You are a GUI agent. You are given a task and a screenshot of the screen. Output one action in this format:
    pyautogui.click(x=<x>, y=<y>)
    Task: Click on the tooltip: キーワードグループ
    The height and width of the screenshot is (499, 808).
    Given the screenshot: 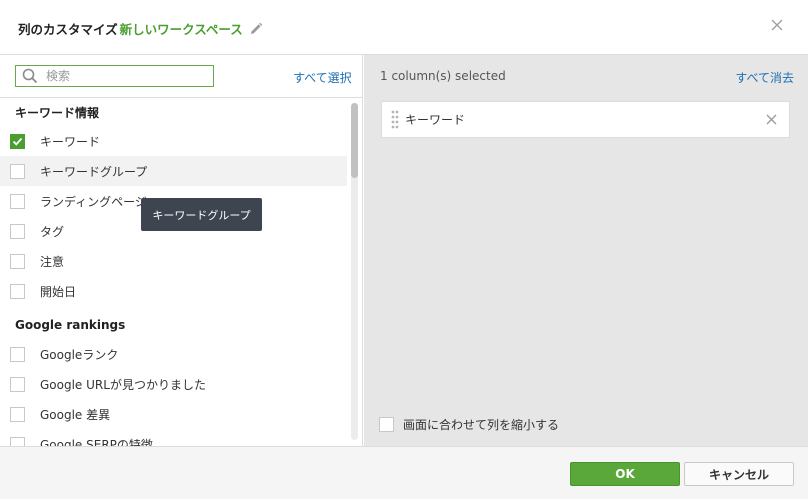 What is the action you would take?
    pyautogui.click(x=201, y=214)
    